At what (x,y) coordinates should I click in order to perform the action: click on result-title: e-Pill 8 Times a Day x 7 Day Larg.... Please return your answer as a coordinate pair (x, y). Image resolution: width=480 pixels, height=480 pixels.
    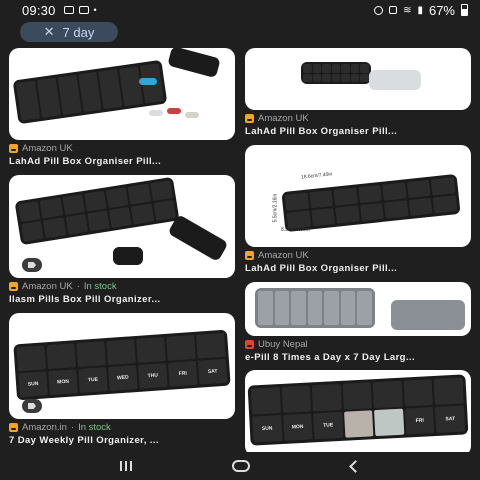
    Looking at the image, I should click on (358, 358).